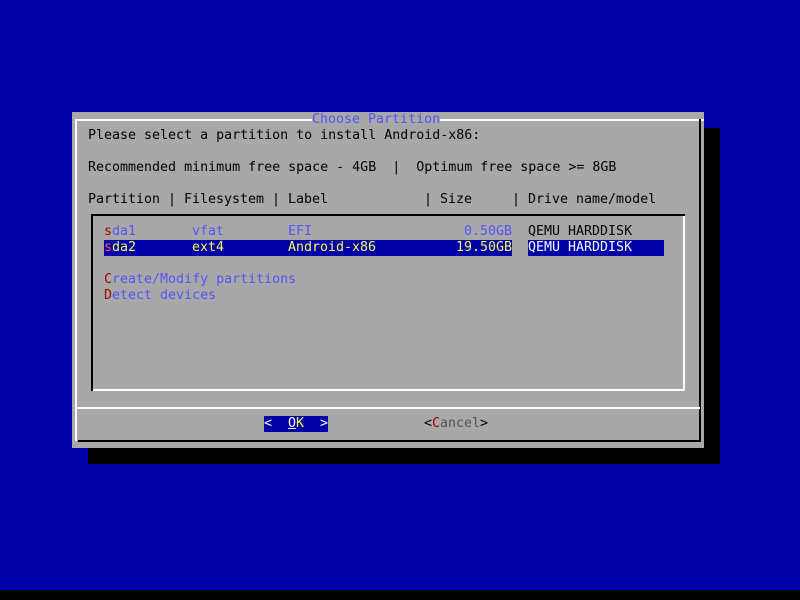 The width and height of the screenshot is (800, 600). What do you see at coordinates (483, 247) in the screenshot?
I see `size: 19.50GB` at bounding box center [483, 247].